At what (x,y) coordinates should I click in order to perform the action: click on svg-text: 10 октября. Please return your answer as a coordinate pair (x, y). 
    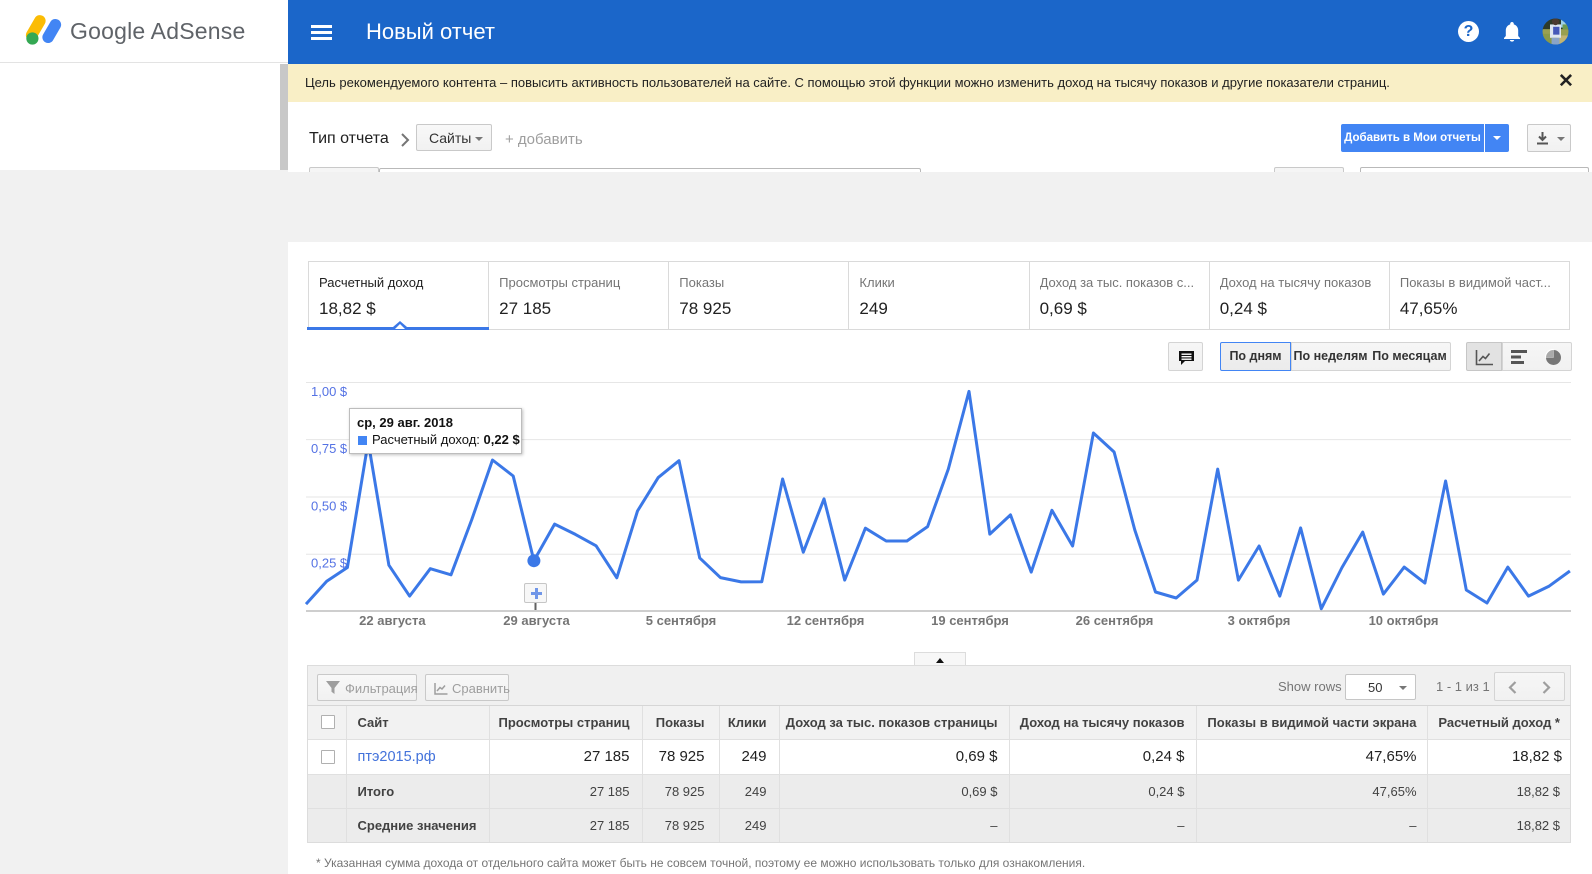
    Looking at the image, I should click on (1404, 620).